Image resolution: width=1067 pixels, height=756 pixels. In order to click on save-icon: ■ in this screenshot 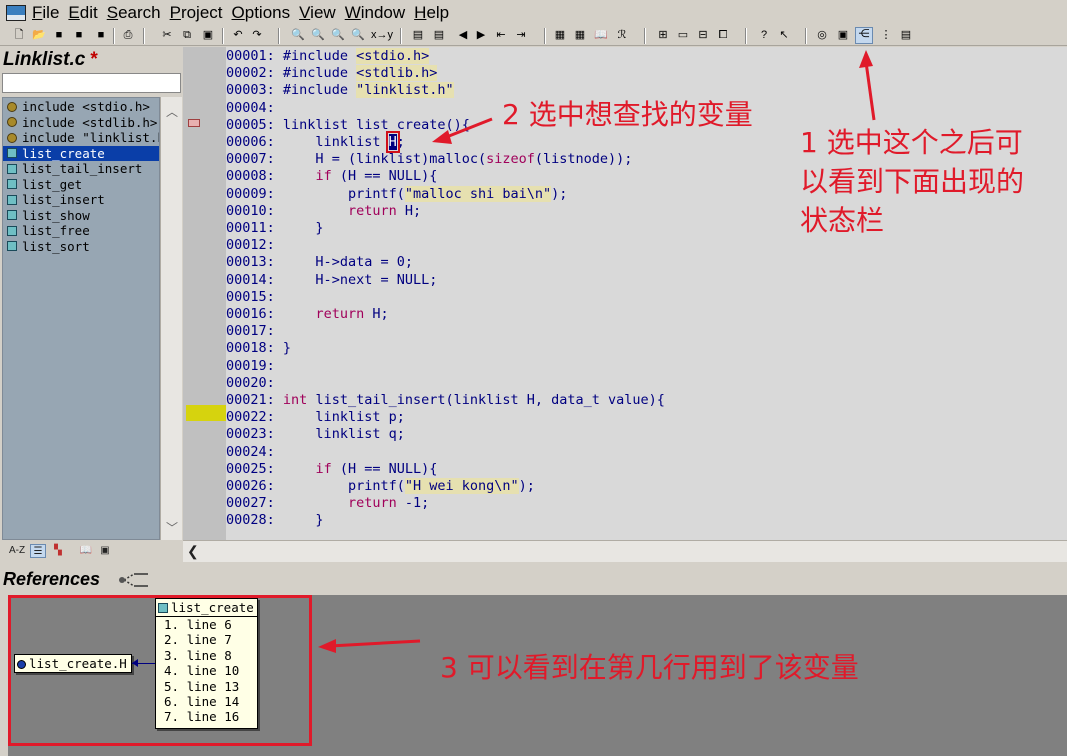, I will do `click(59, 35)`.